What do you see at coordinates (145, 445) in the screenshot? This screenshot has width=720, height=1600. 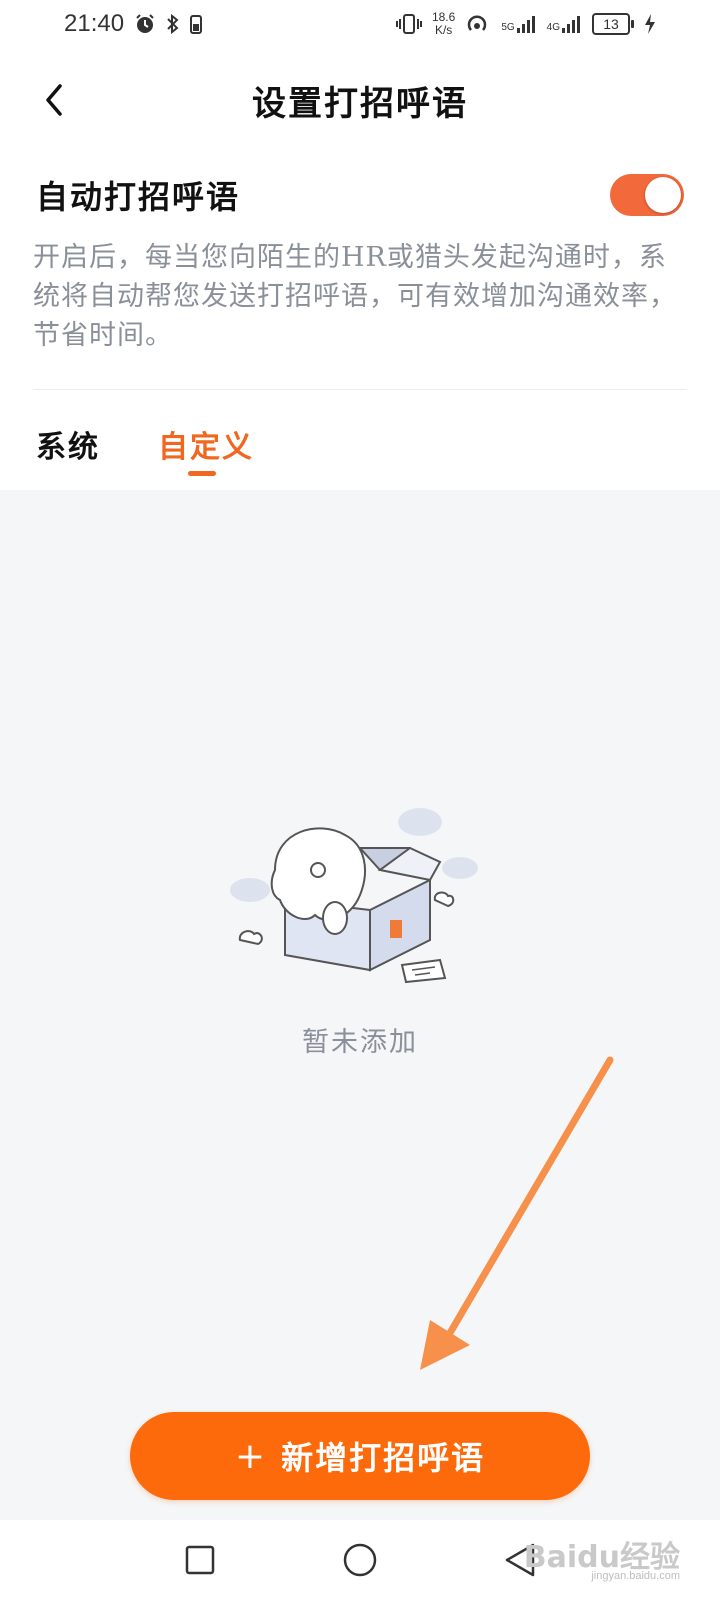 I see `tabs: 系统 自定义` at bounding box center [145, 445].